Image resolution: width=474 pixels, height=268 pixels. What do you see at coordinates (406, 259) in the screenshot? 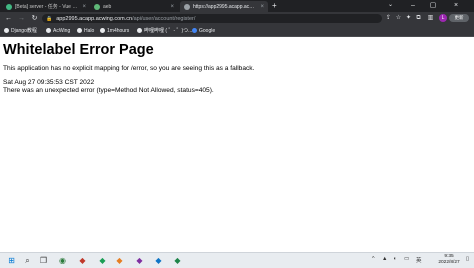
I see `battery-icon: ▭` at bounding box center [406, 259].